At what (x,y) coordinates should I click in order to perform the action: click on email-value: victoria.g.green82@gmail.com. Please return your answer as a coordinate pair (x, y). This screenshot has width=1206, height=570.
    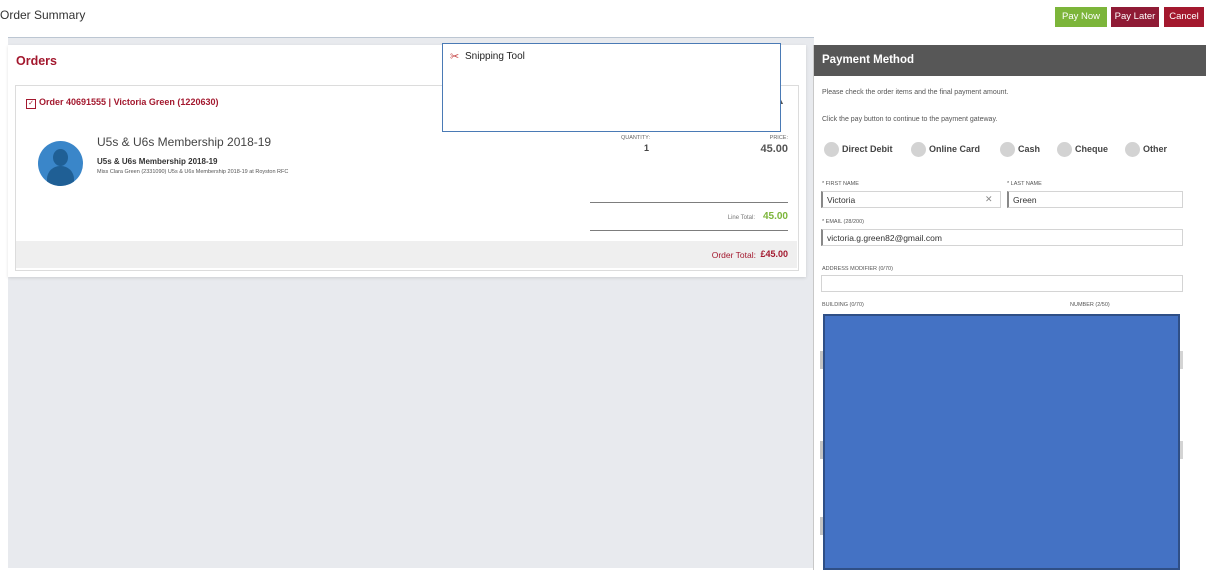
    Looking at the image, I should click on (884, 238).